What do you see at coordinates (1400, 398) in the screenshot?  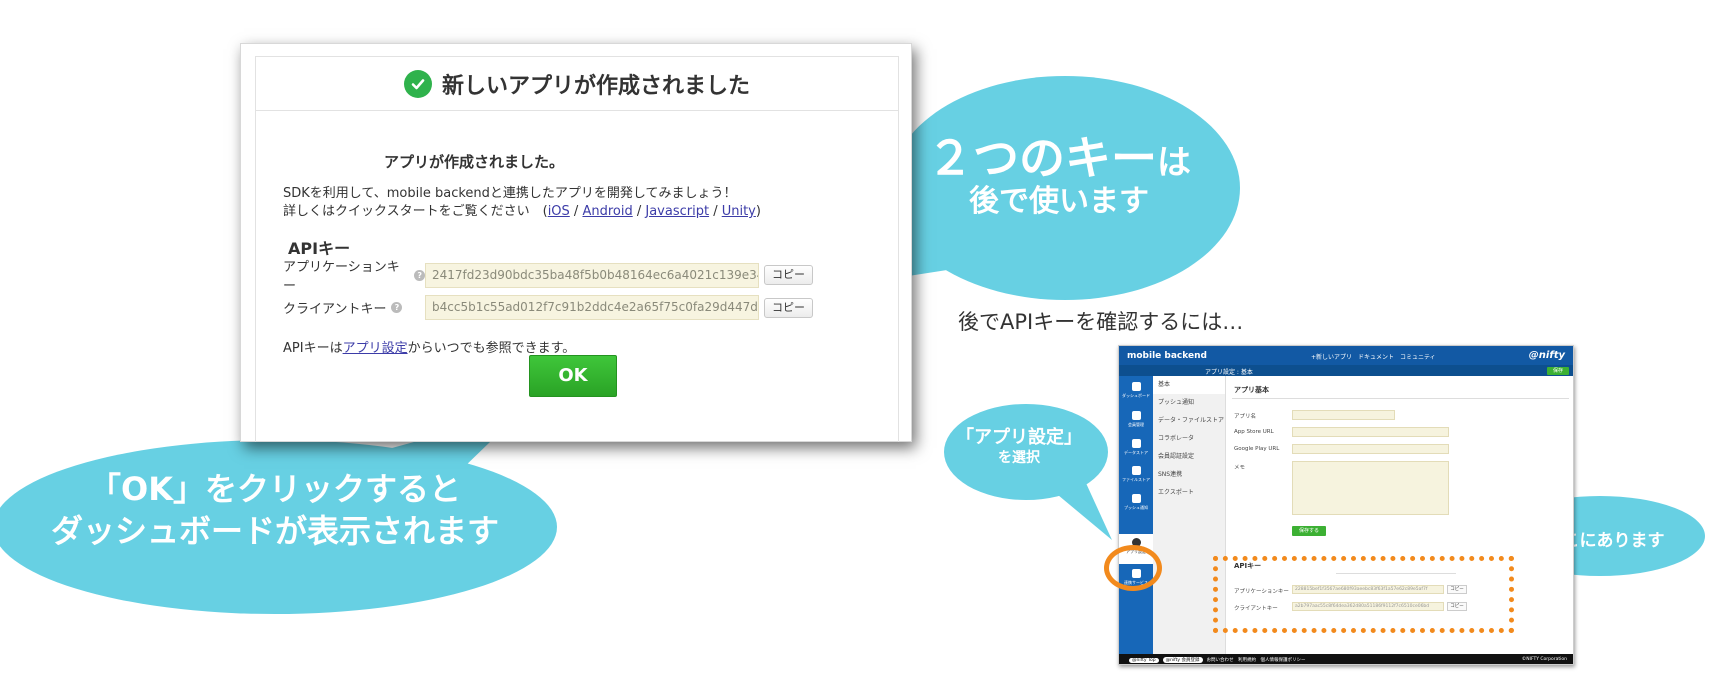 I see `divider` at bounding box center [1400, 398].